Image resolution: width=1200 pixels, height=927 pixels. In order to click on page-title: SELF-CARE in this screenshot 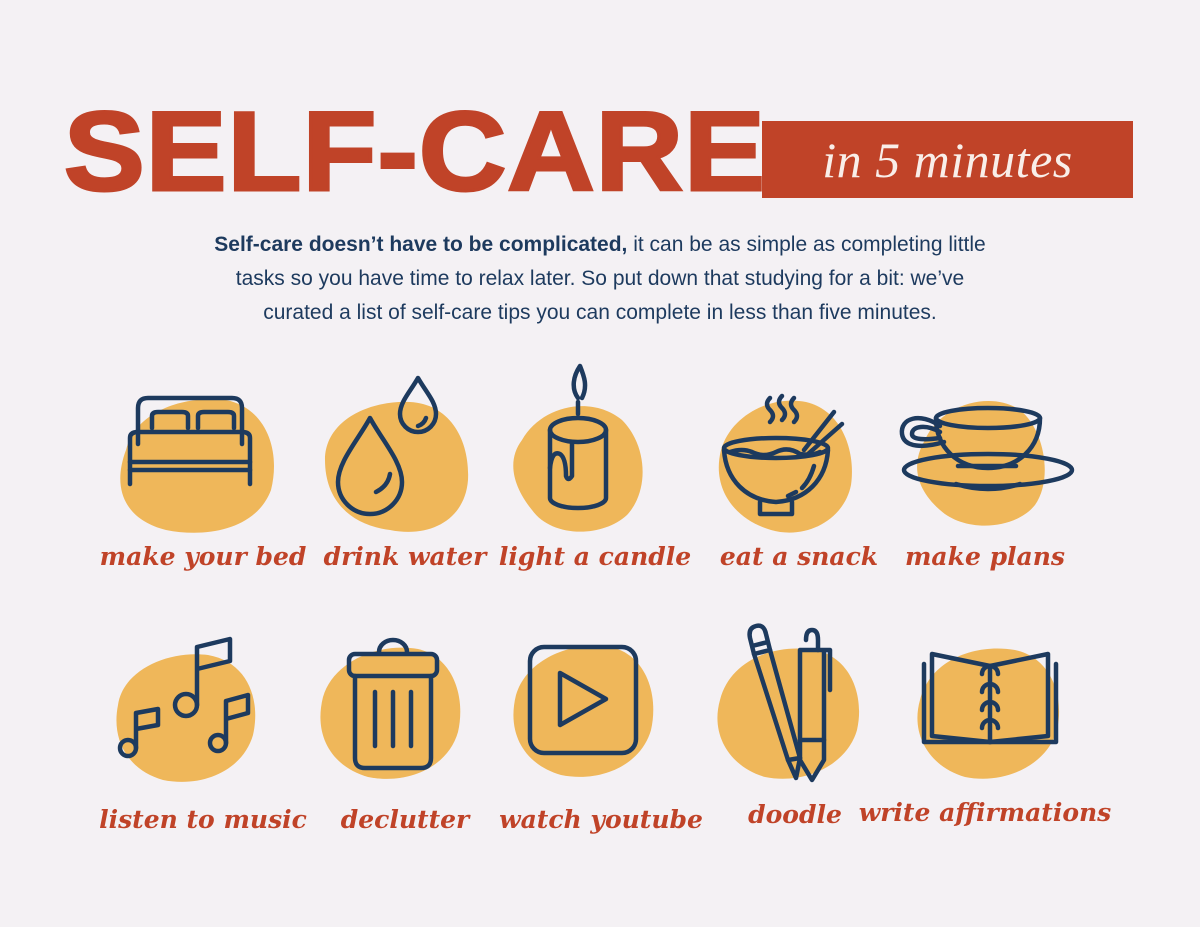, I will do `click(414, 151)`.